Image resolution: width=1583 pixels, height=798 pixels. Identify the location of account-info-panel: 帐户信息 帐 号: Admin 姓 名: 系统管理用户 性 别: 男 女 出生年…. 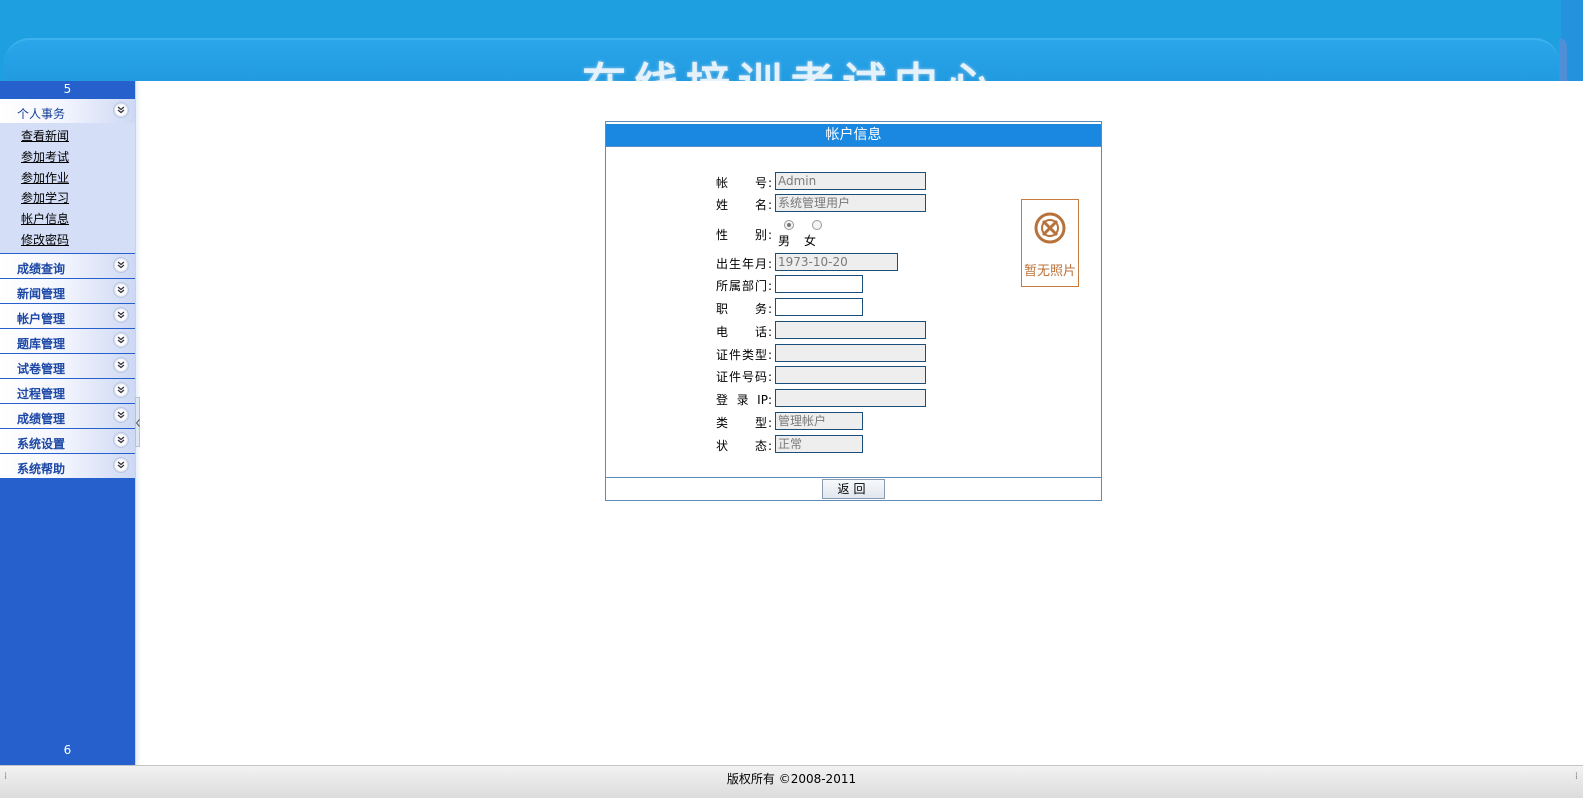
(853, 311).